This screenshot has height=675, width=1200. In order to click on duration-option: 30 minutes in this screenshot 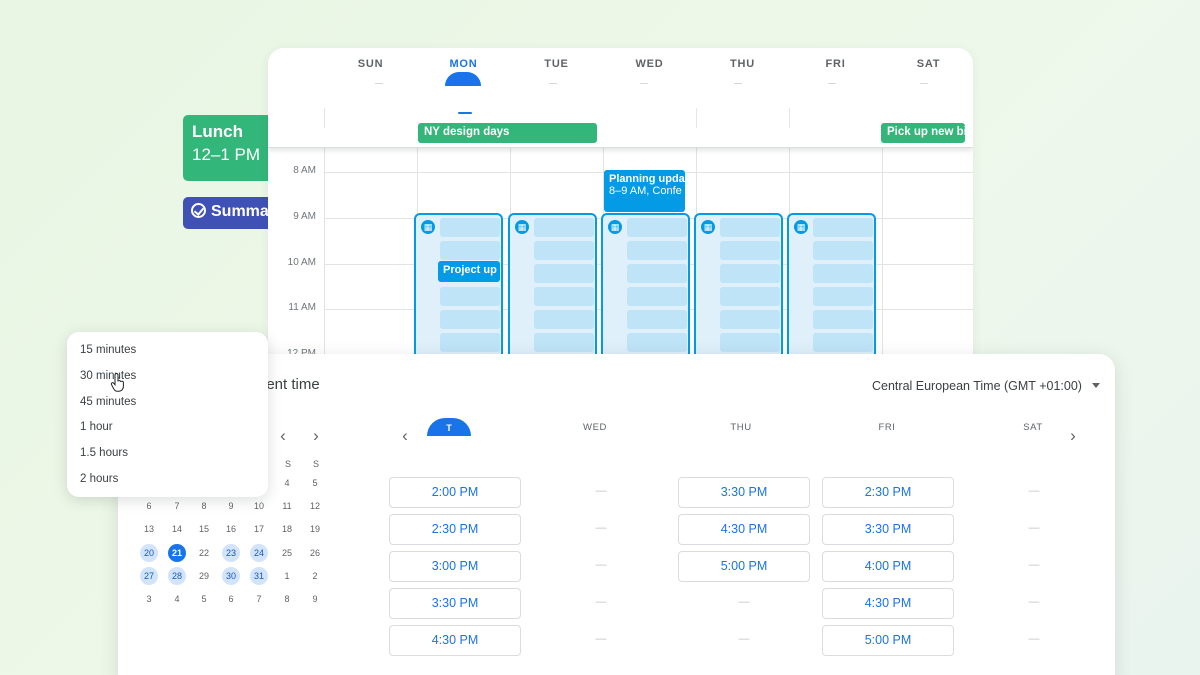, I will do `click(108, 376)`.